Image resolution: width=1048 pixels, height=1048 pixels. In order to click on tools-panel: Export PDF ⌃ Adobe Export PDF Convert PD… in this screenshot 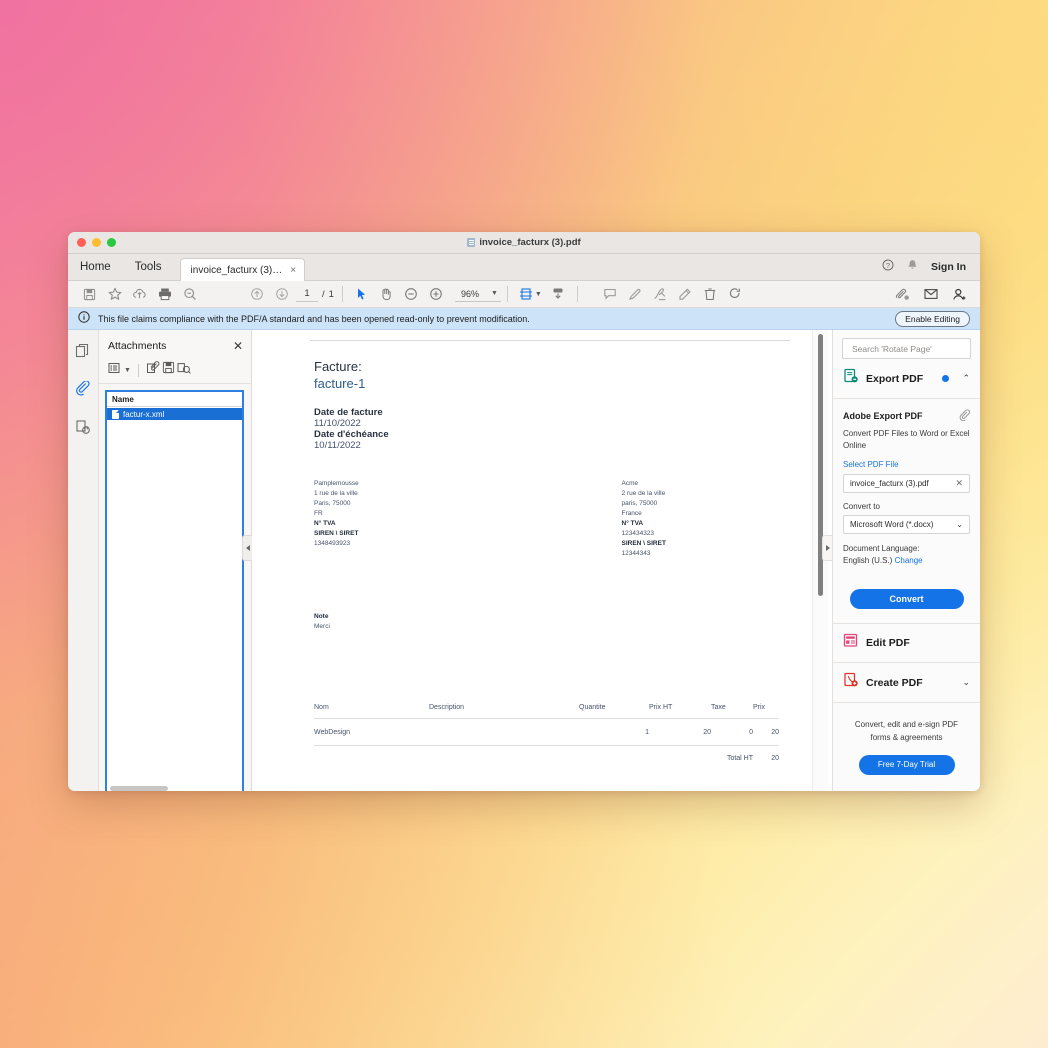, I will do `click(906, 560)`.